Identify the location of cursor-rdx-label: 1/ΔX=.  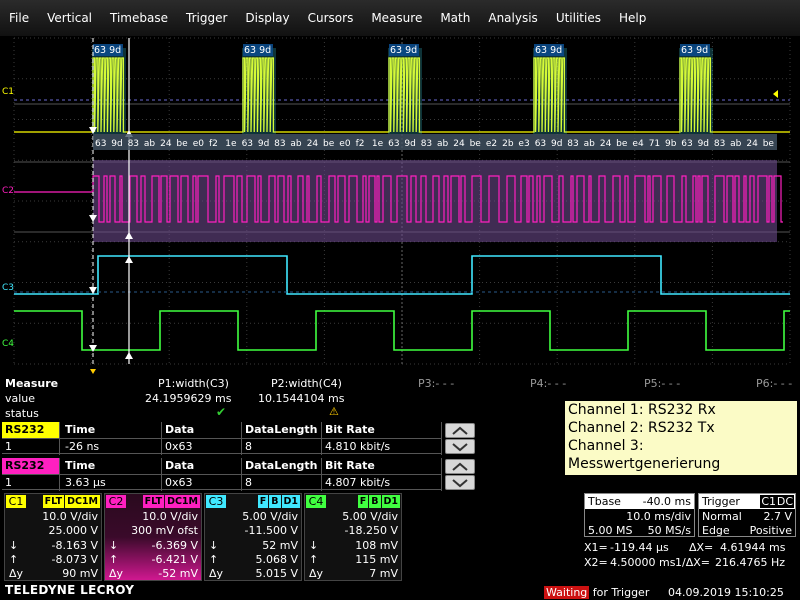
(692, 562).